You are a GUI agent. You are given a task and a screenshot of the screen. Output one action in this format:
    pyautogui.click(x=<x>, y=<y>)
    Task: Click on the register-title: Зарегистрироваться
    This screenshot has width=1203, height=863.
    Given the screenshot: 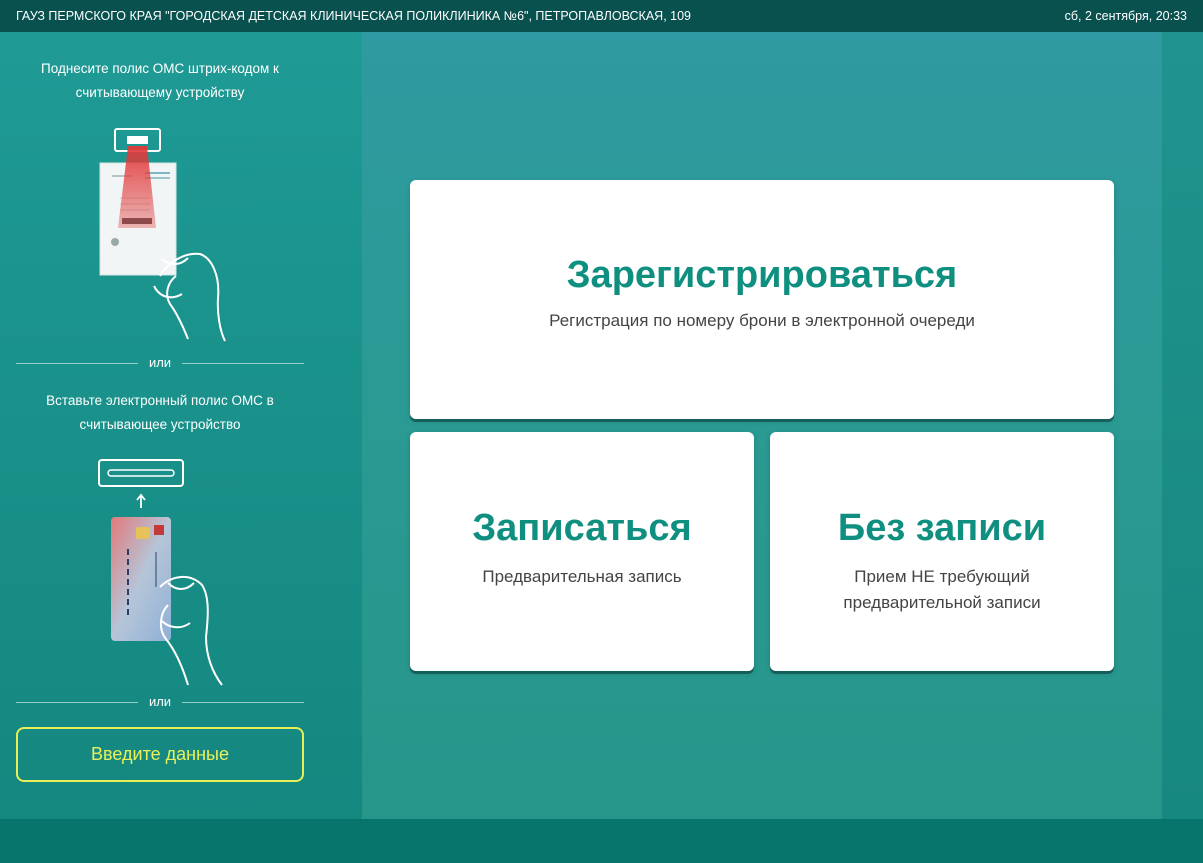 What is the action you would take?
    pyautogui.click(x=762, y=275)
    